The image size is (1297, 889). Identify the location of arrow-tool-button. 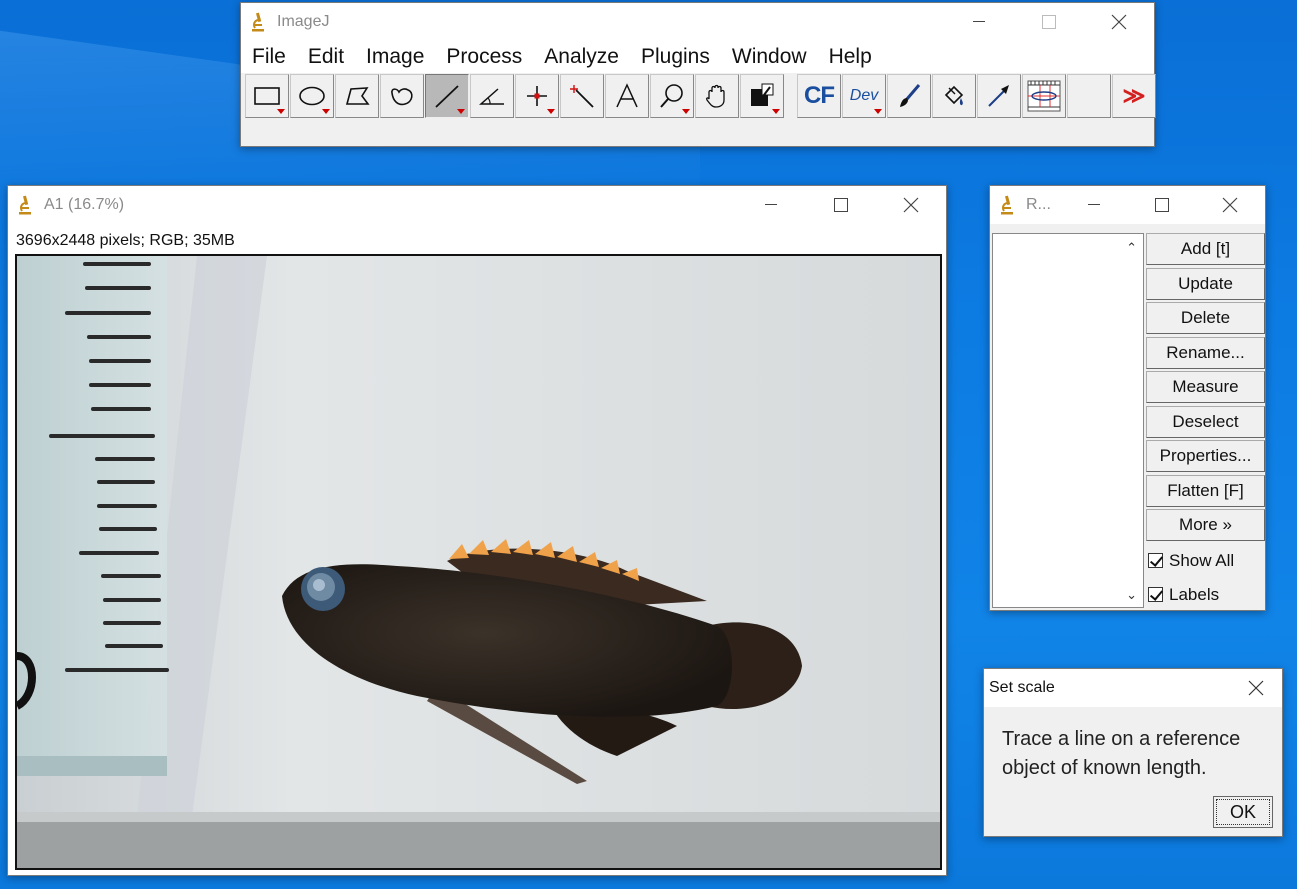
(999, 96).